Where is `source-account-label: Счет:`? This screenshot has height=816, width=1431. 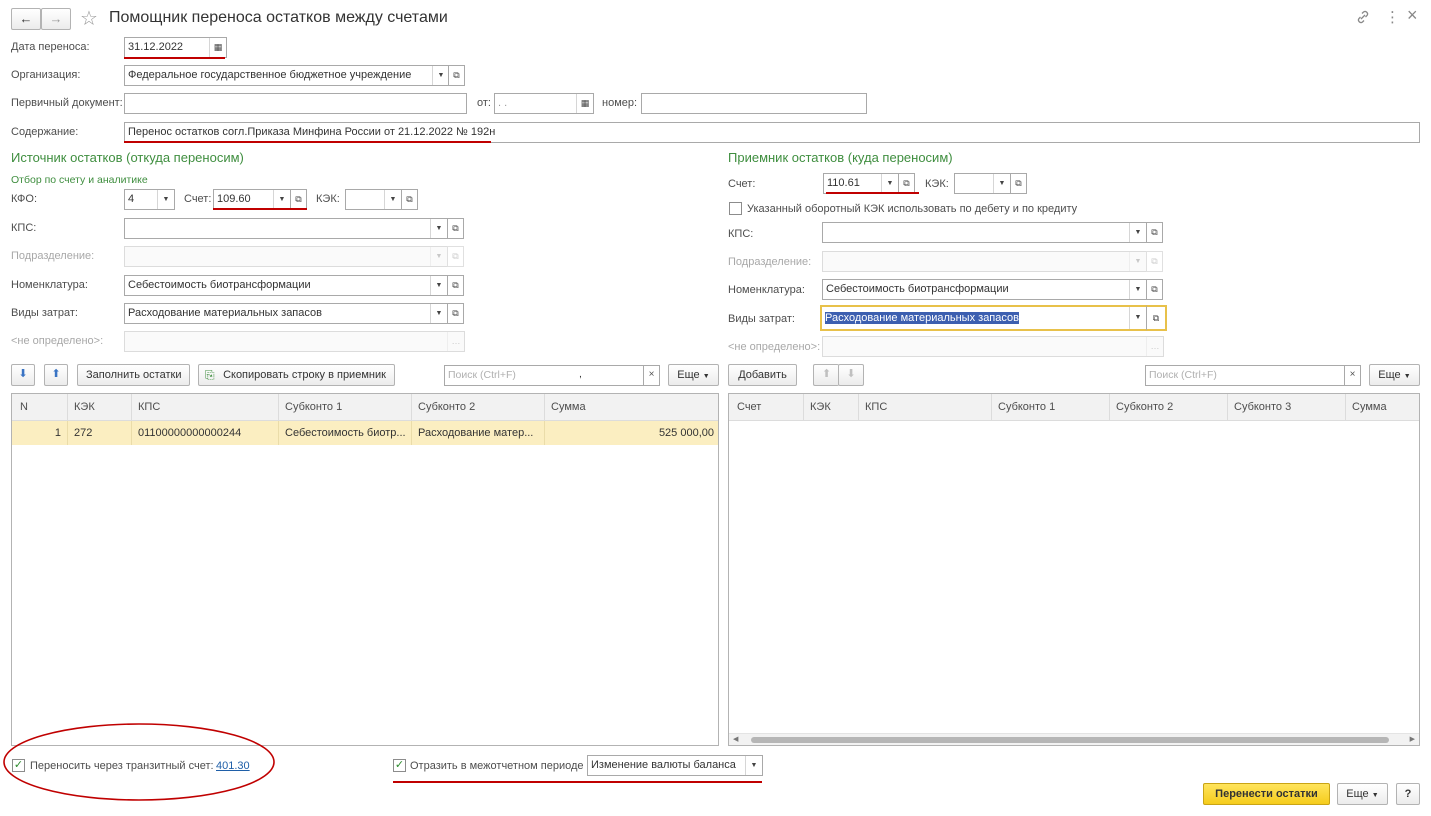 source-account-label: Счет: is located at coordinates (198, 199).